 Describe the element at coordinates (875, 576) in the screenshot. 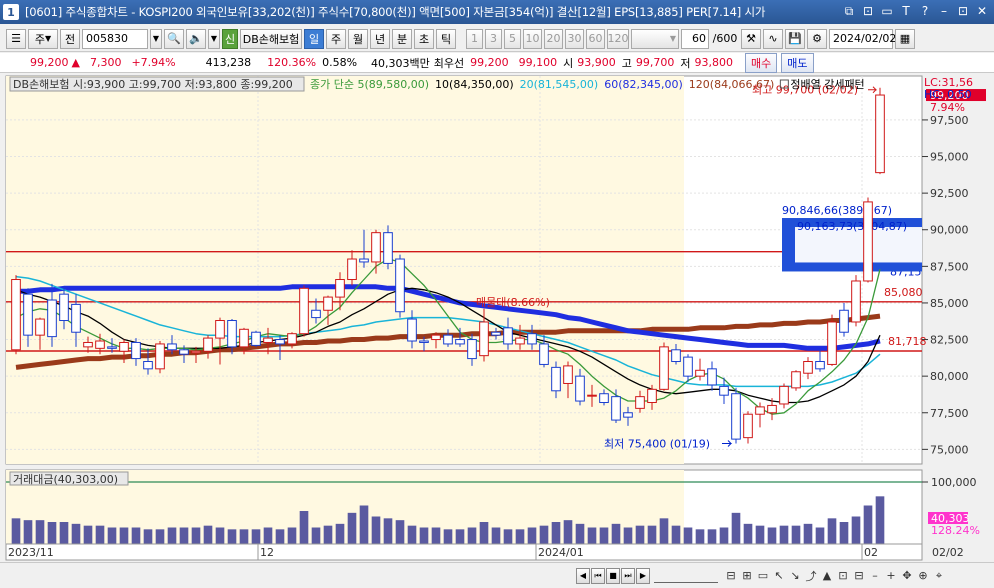

I see `minus-icon: –` at that location.